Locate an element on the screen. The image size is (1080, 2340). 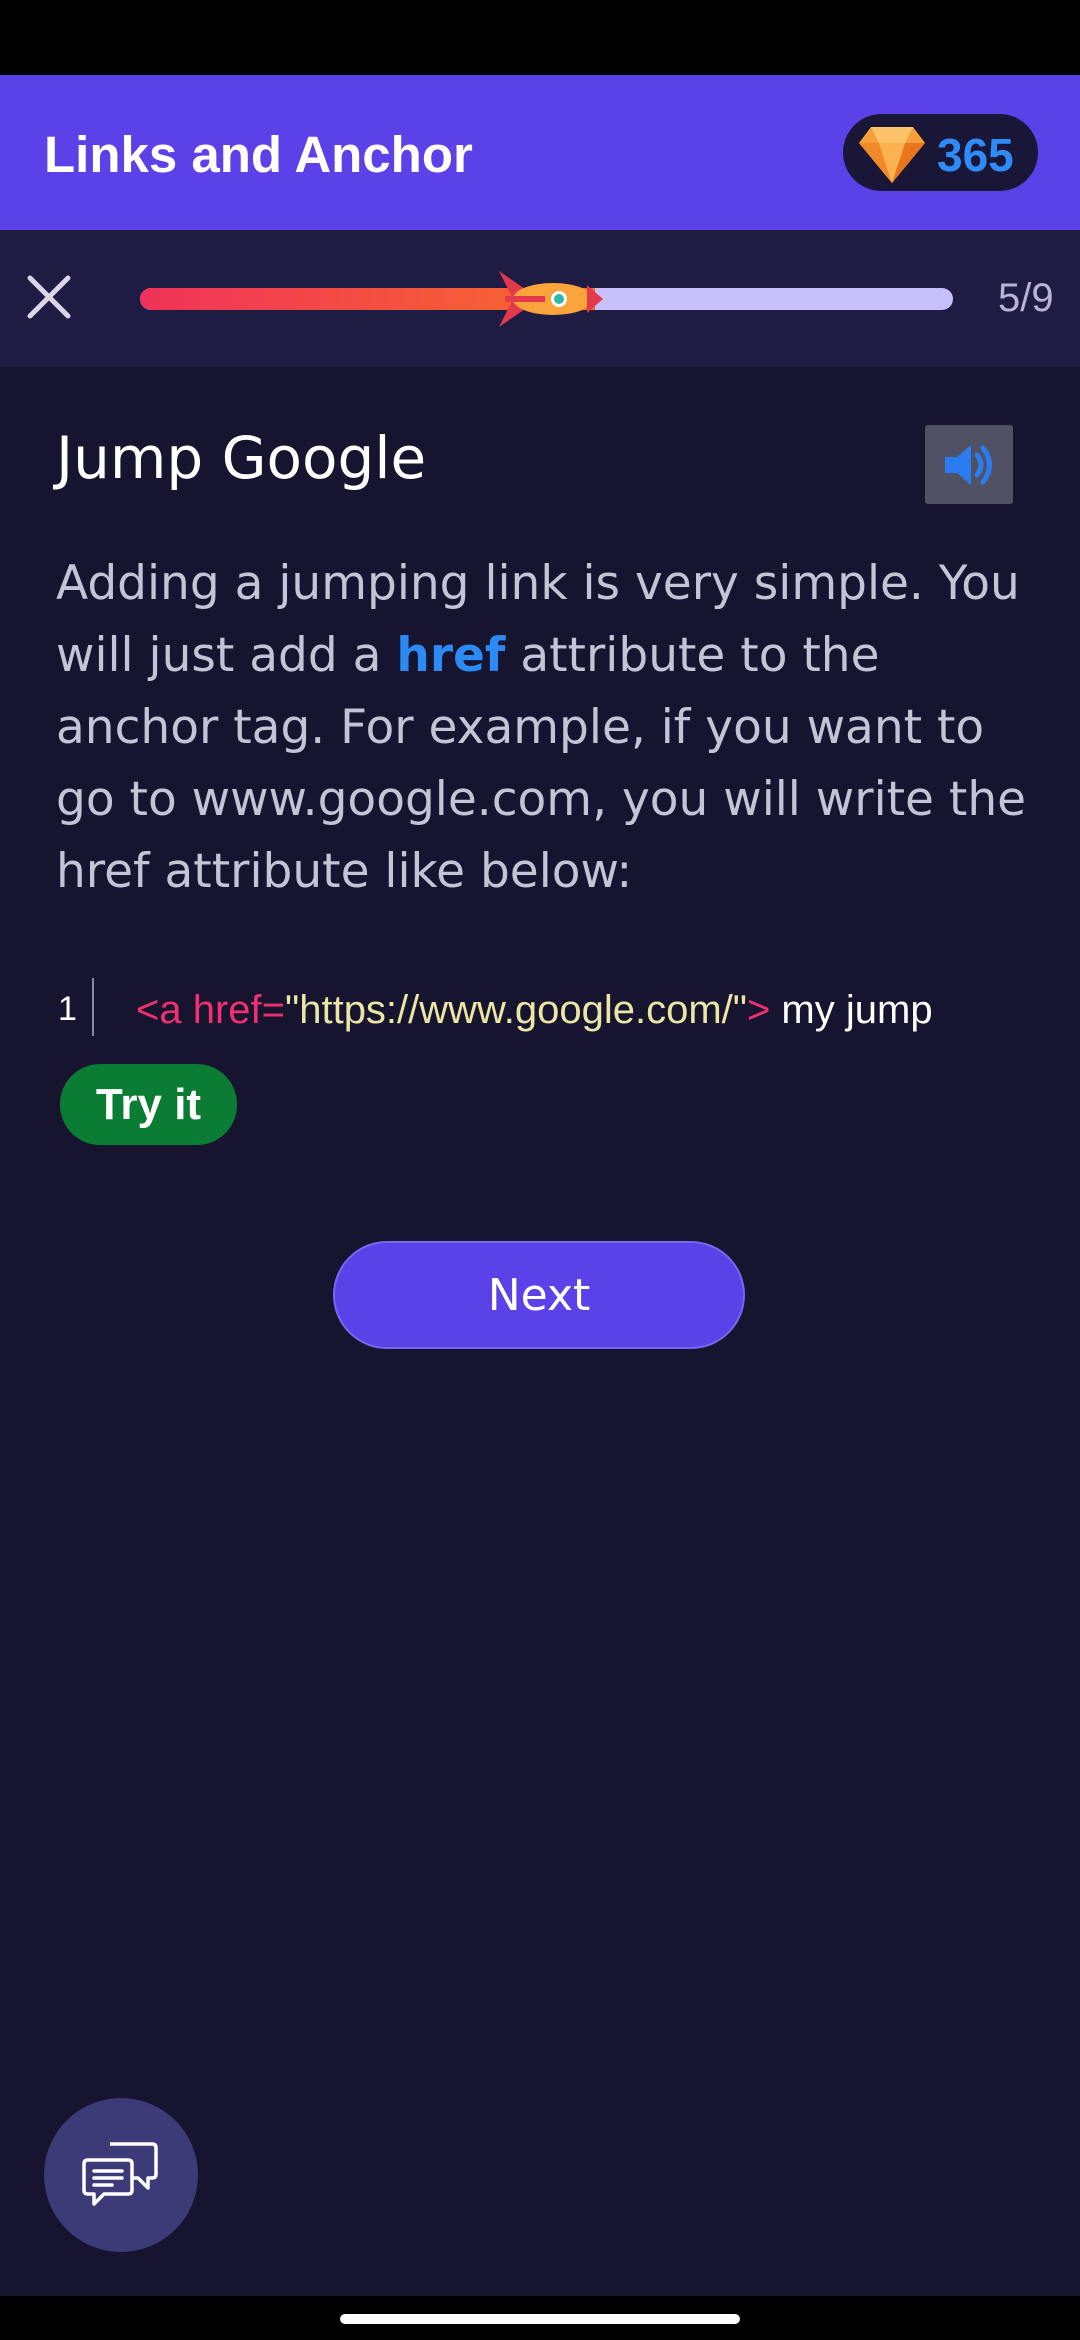
chat-button is located at coordinates (121, 2175).